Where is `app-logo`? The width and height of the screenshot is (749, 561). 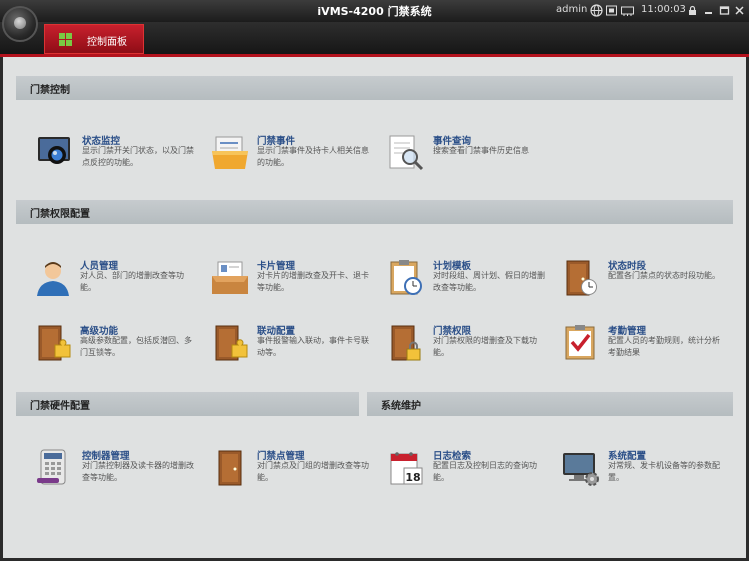 app-logo is located at coordinates (20, 24).